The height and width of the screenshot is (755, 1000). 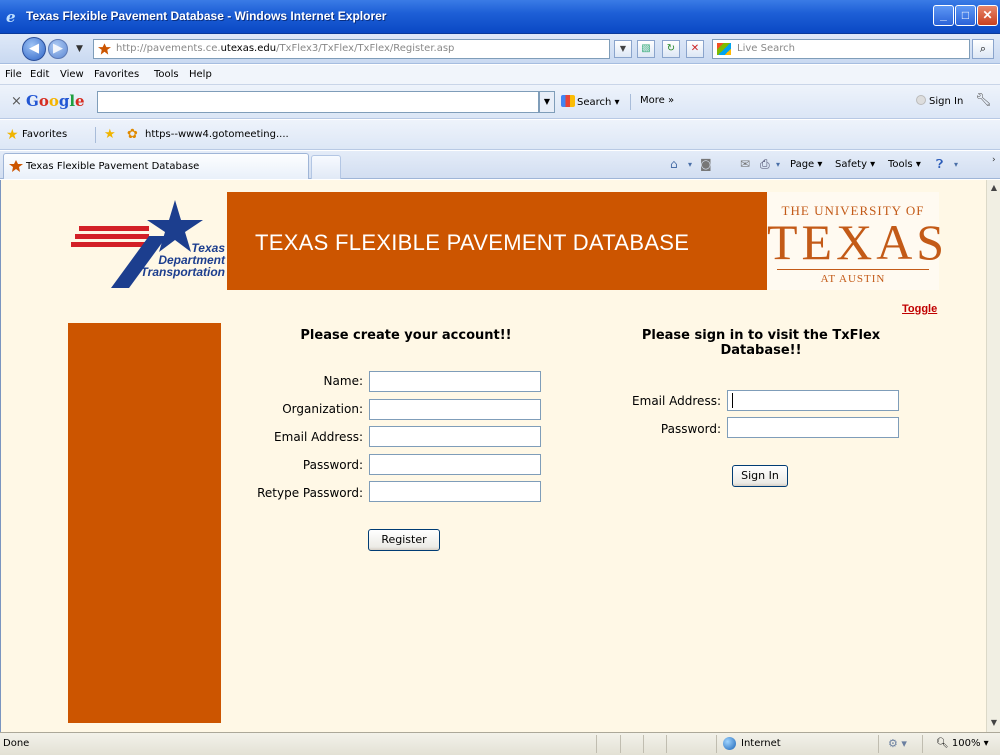 I want to click on back-button: ◀, so click(x=34, y=49).